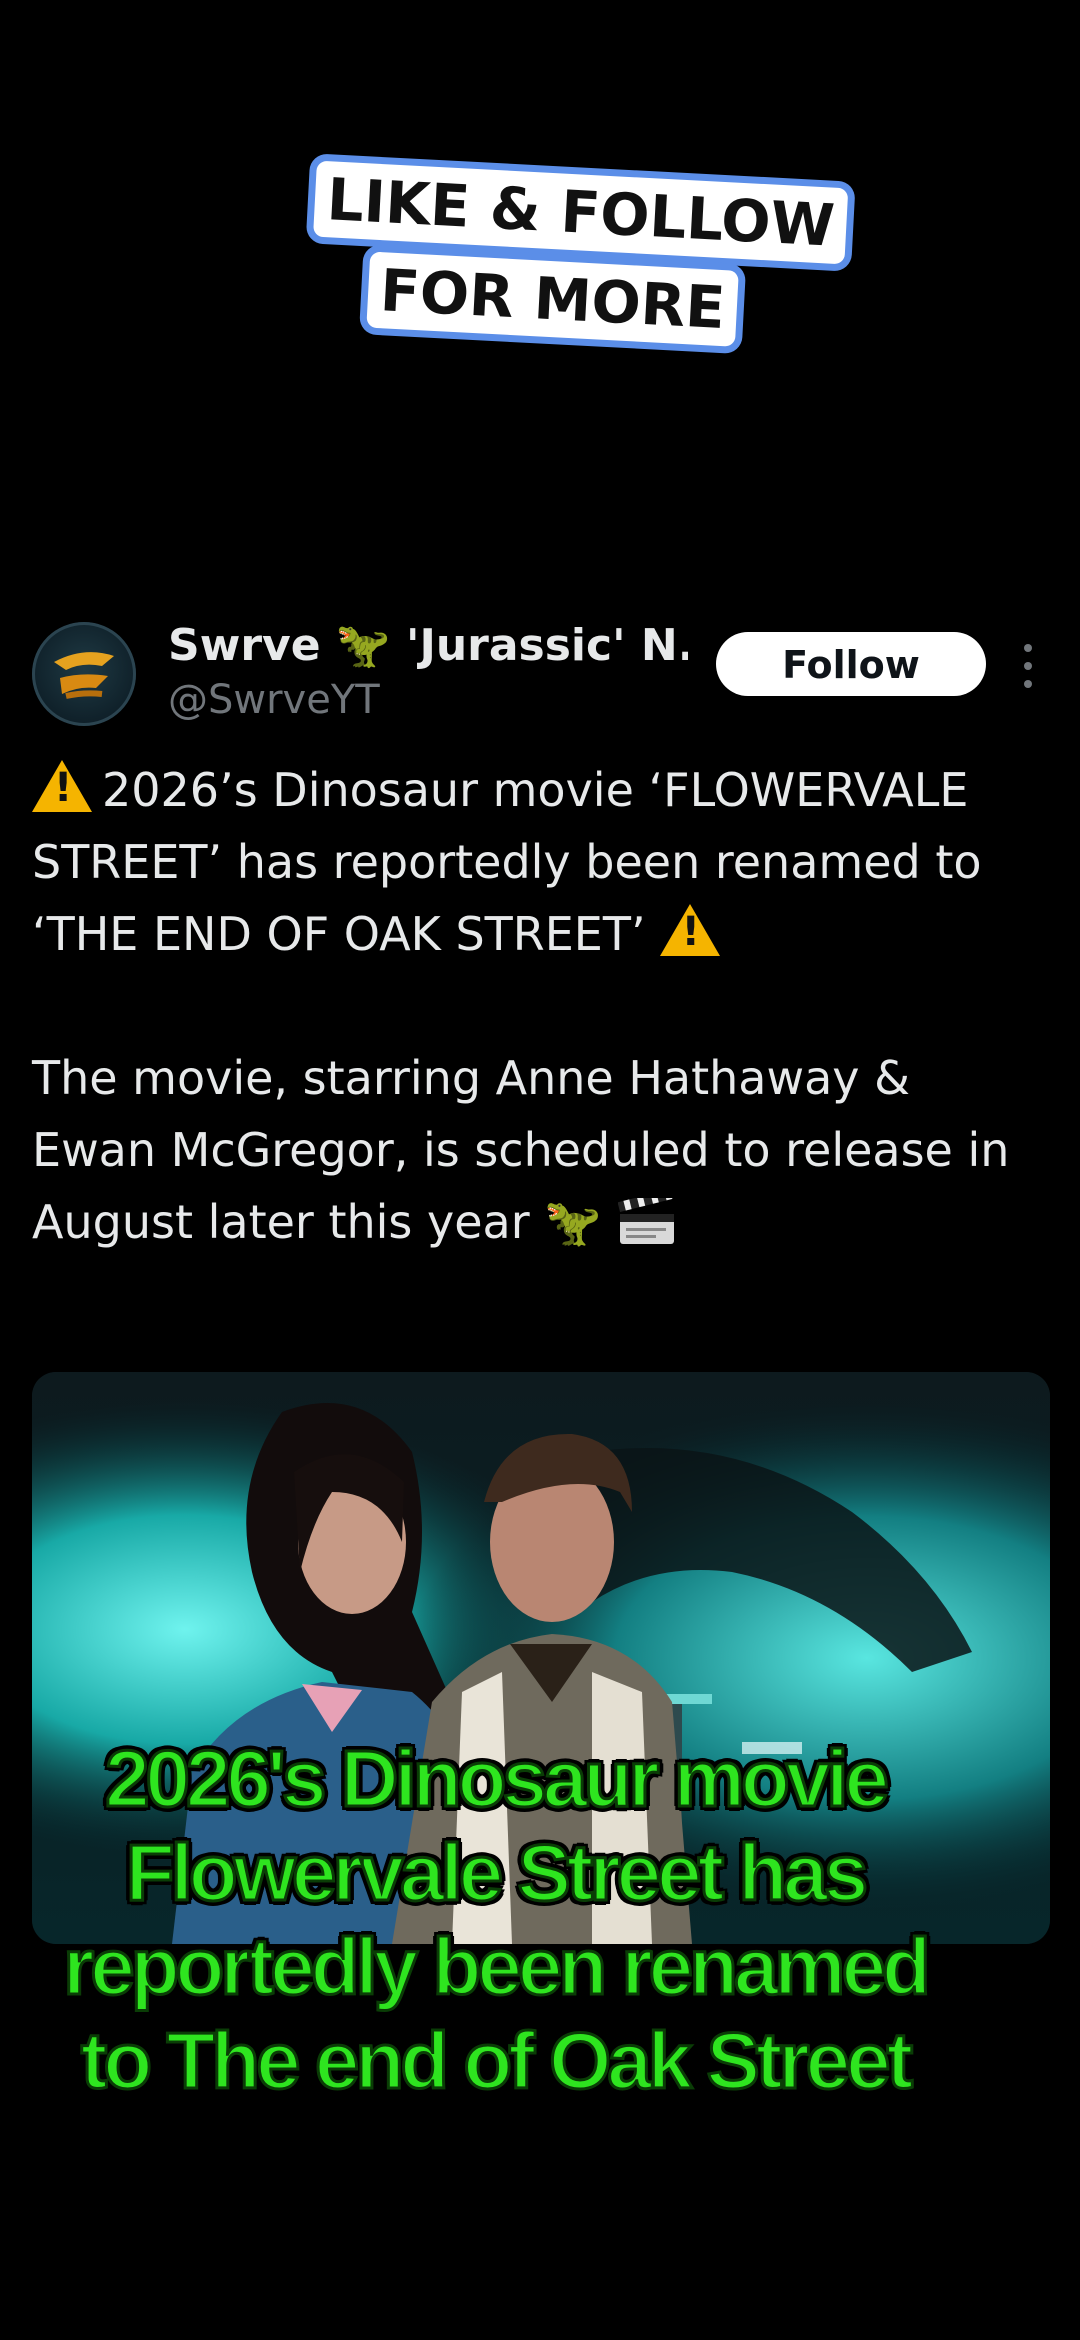 This screenshot has width=1080, height=2340. Describe the element at coordinates (581, 212) in the screenshot. I see `sticker-line-1: LIKE & FOLLOW` at that location.